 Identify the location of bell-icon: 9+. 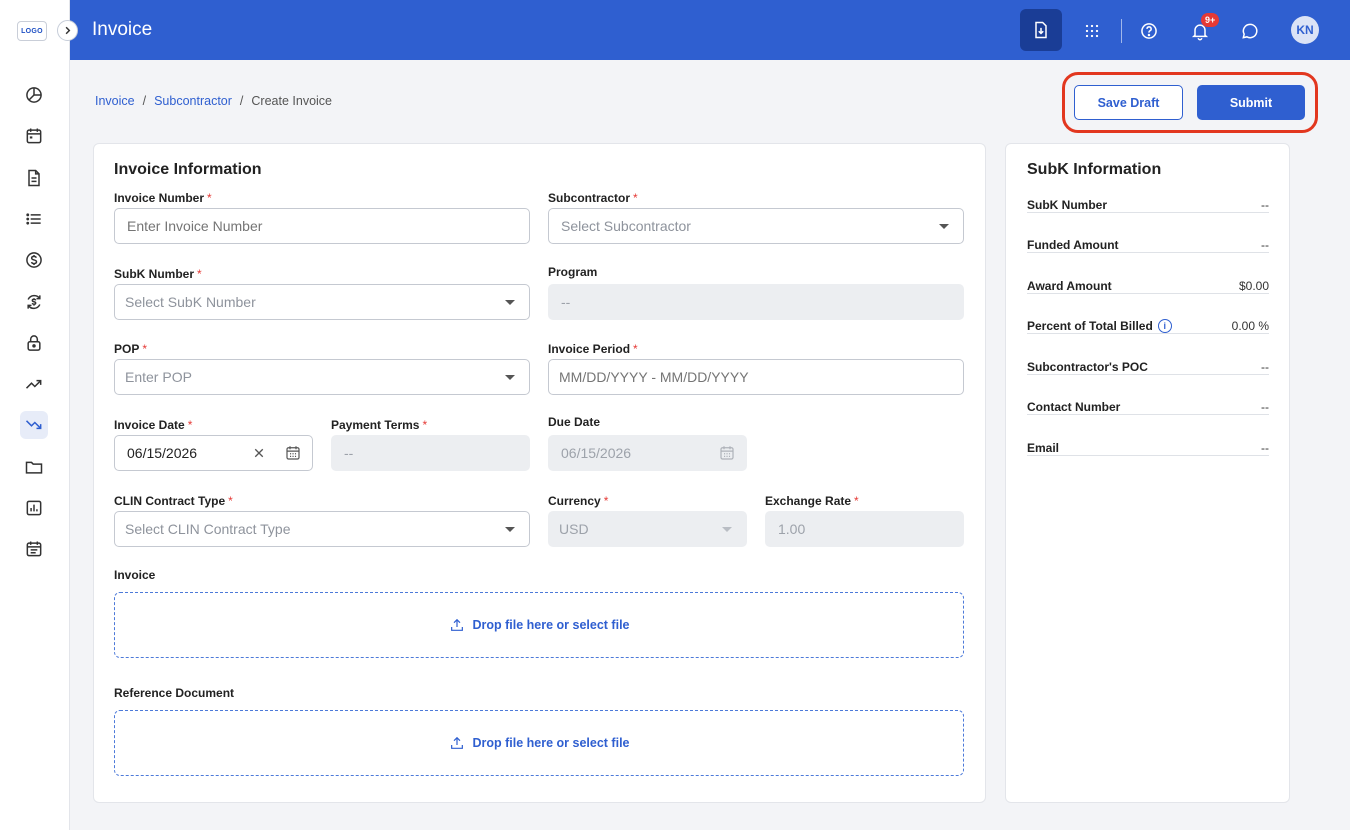
(1200, 31).